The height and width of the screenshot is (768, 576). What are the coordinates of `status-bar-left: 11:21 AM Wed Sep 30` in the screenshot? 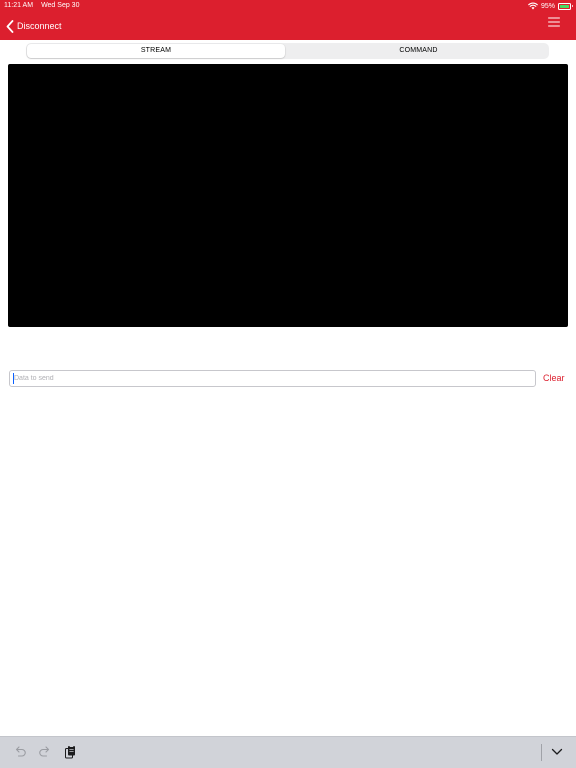 It's located at (45, 6).